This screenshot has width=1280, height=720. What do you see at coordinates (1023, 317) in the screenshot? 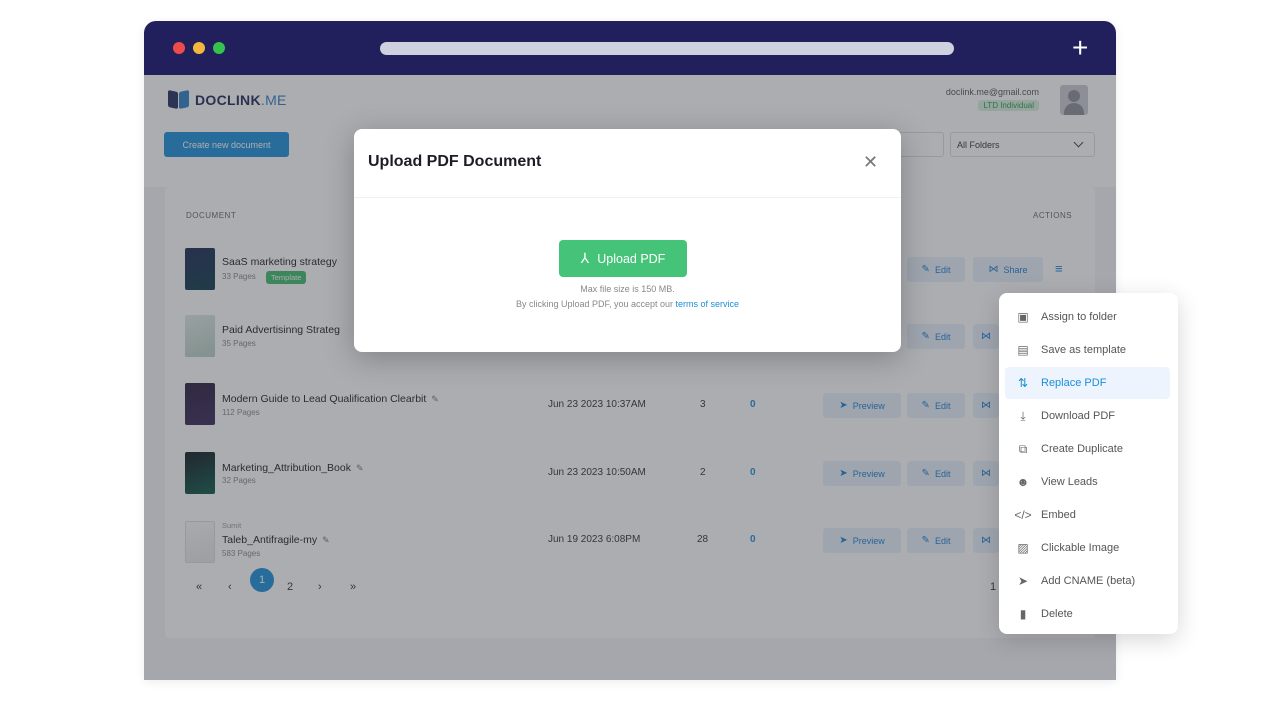
I see `folder-plus-icon: ▣` at bounding box center [1023, 317].